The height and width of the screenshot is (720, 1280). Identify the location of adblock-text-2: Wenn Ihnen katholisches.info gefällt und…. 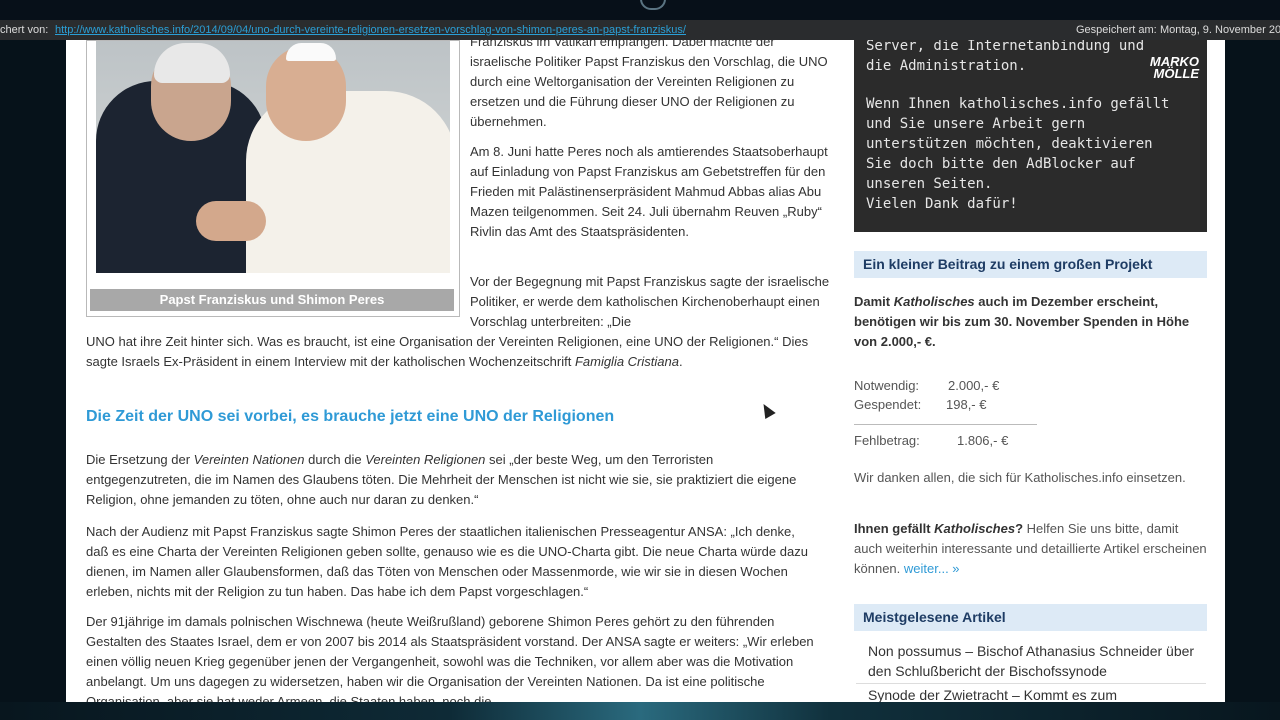
(1026, 144).